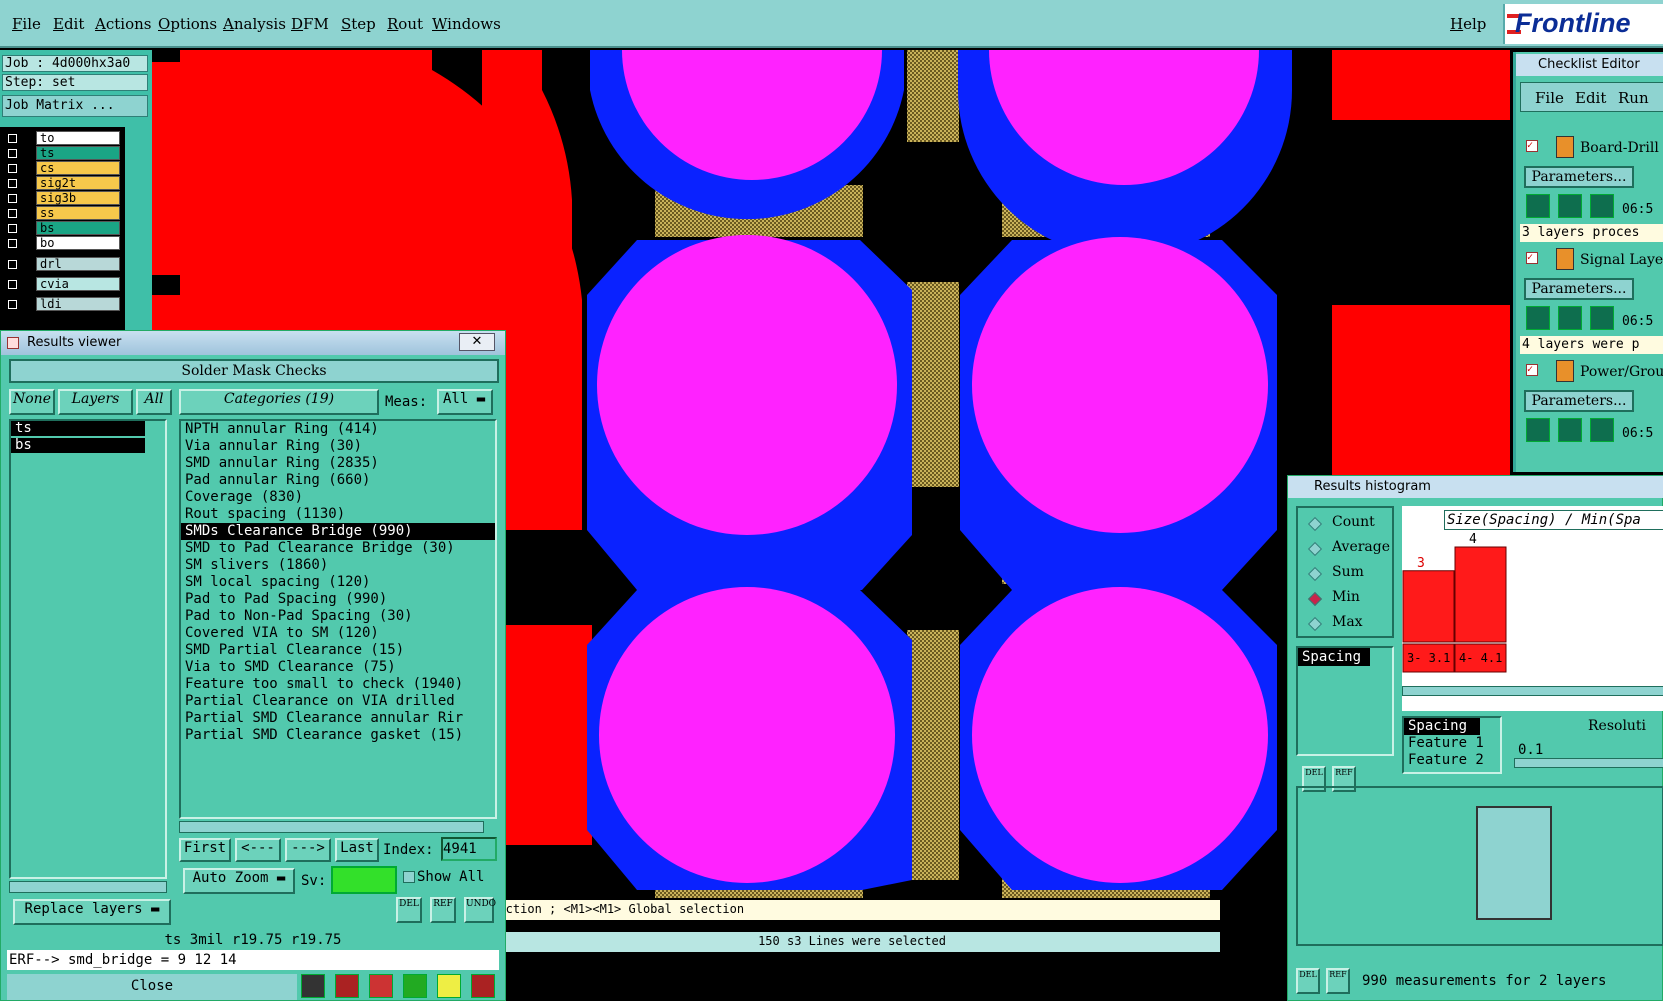 The image size is (1663, 1001). What do you see at coordinates (1348, 524) in the screenshot?
I see `mode-count: Count` at bounding box center [1348, 524].